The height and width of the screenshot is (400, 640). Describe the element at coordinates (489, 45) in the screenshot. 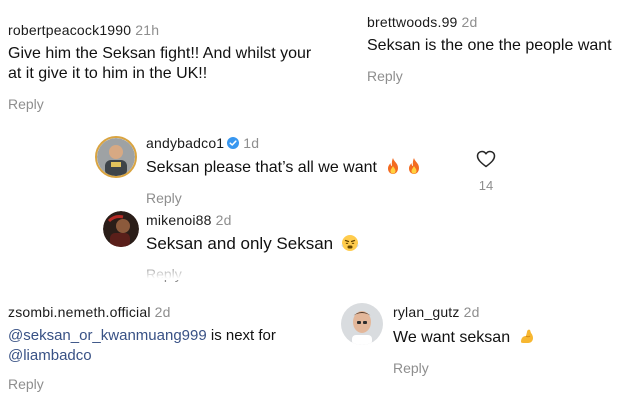

I see `comment-text: Seksan is the one the people want` at that location.